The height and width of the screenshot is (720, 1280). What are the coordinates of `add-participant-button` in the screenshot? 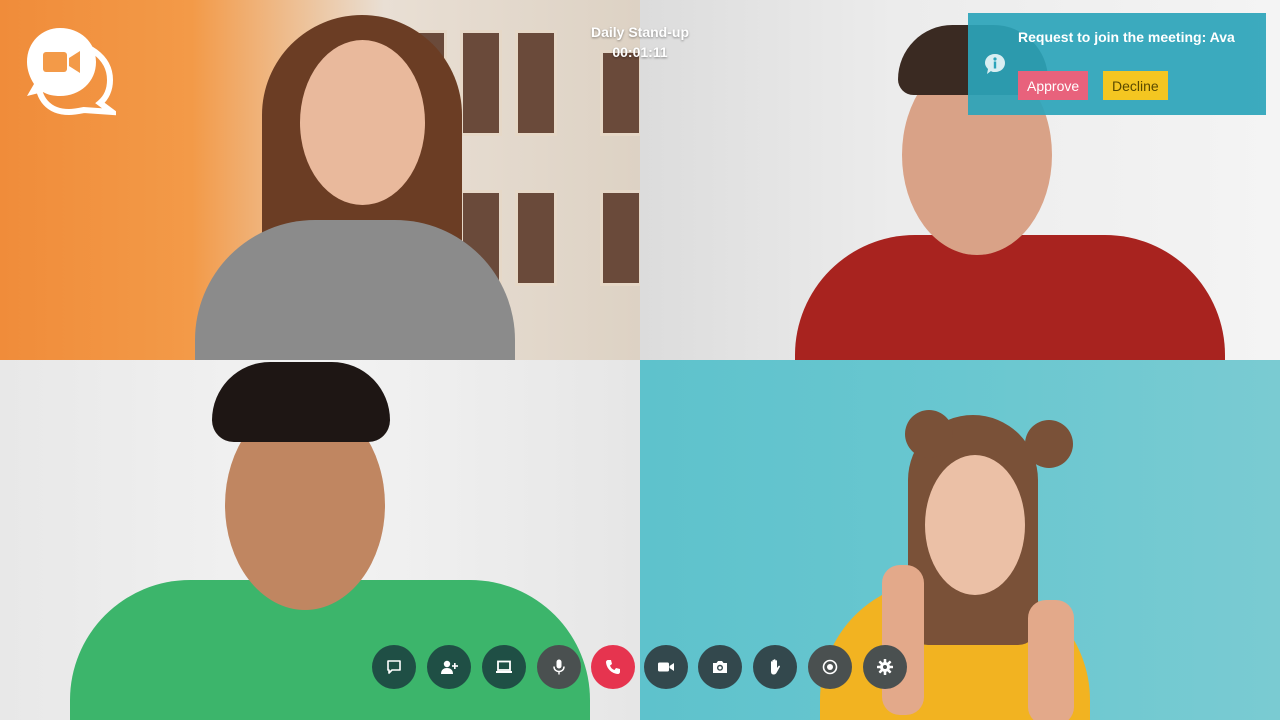 It's located at (449, 667).